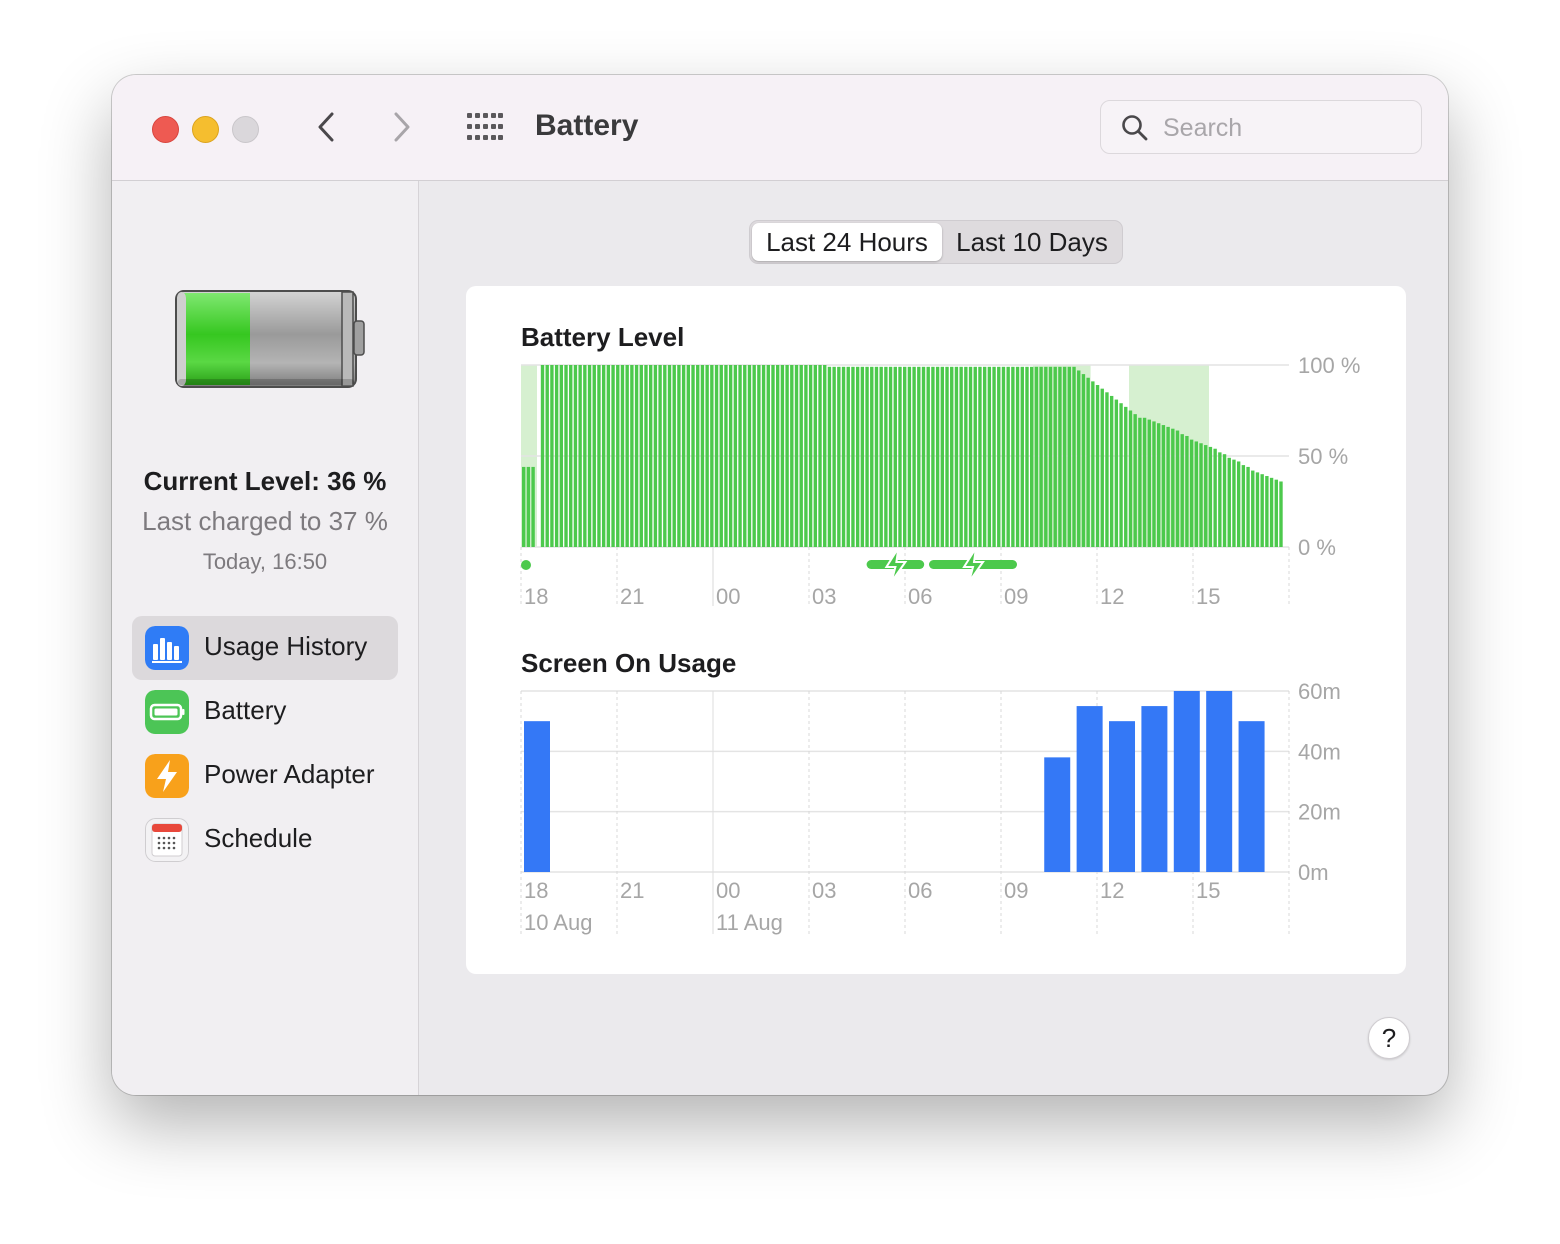 This screenshot has height=1244, width=1560. I want to click on help-button: ?, so click(1389, 1038).